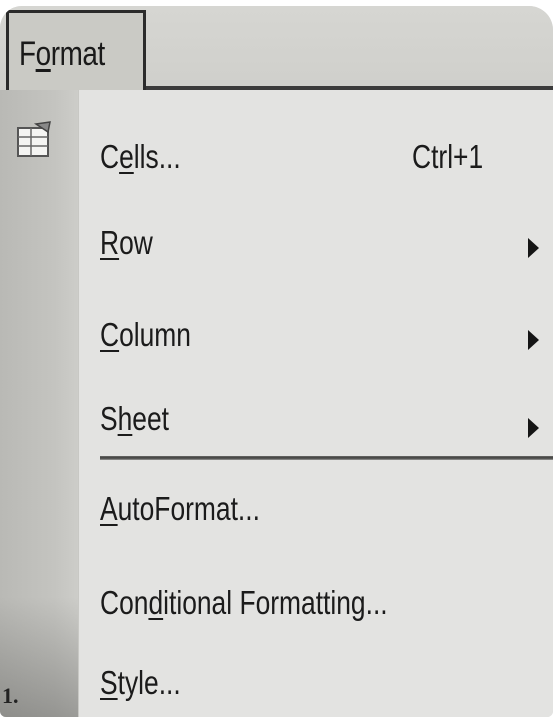 The image size is (555, 719). I want to click on format-cells-icon, so click(34, 139).